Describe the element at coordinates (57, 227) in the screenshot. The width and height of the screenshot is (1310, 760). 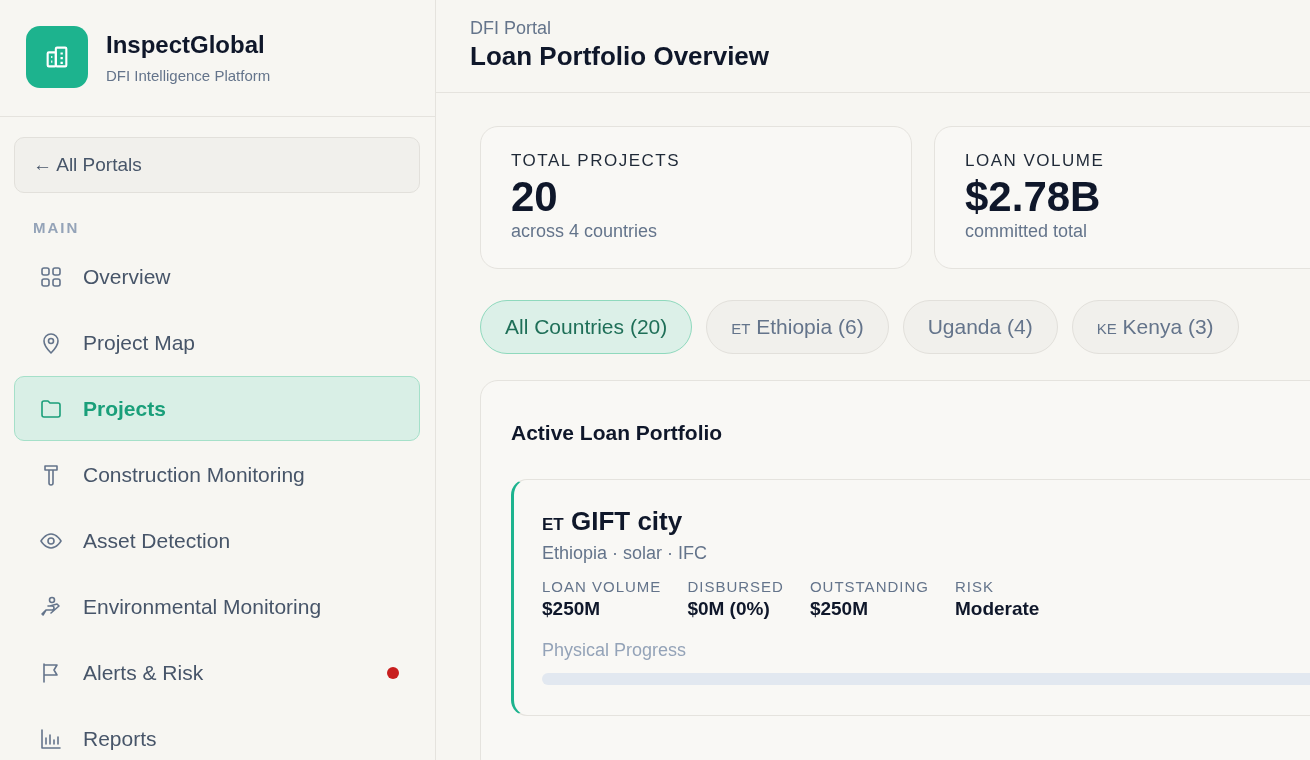
I see `section-label: MAIN` at that location.